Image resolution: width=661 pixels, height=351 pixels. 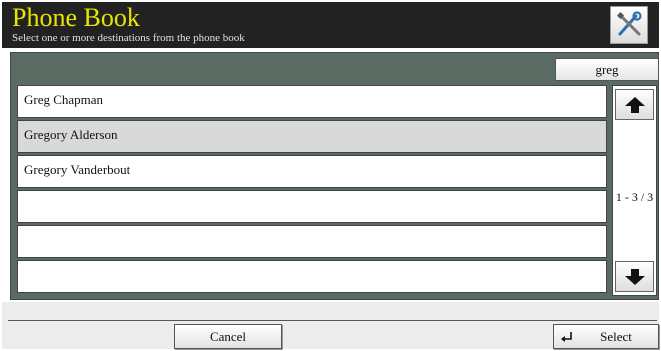 What do you see at coordinates (607, 69) in the screenshot?
I see `search-filter-button: greg` at bounding box center [607, 69].